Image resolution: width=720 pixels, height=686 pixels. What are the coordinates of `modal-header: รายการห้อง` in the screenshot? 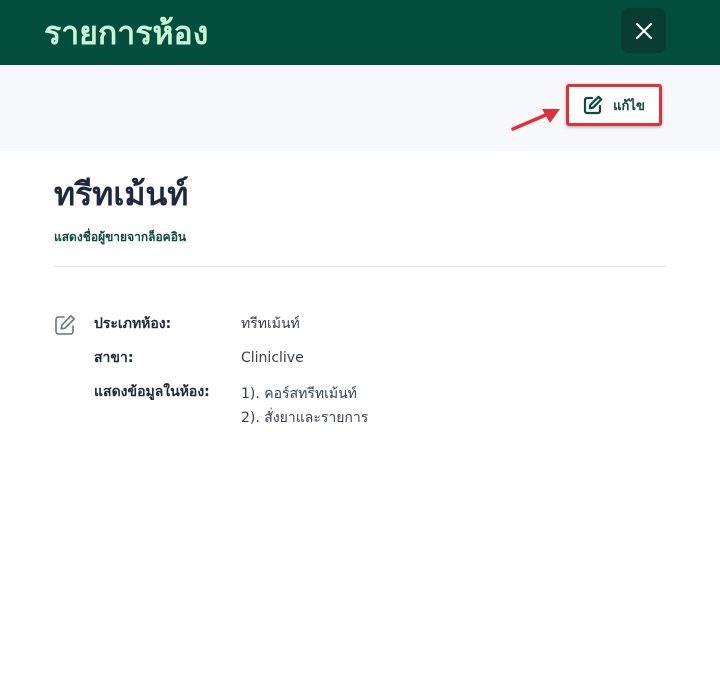 It's located at (360, 32).